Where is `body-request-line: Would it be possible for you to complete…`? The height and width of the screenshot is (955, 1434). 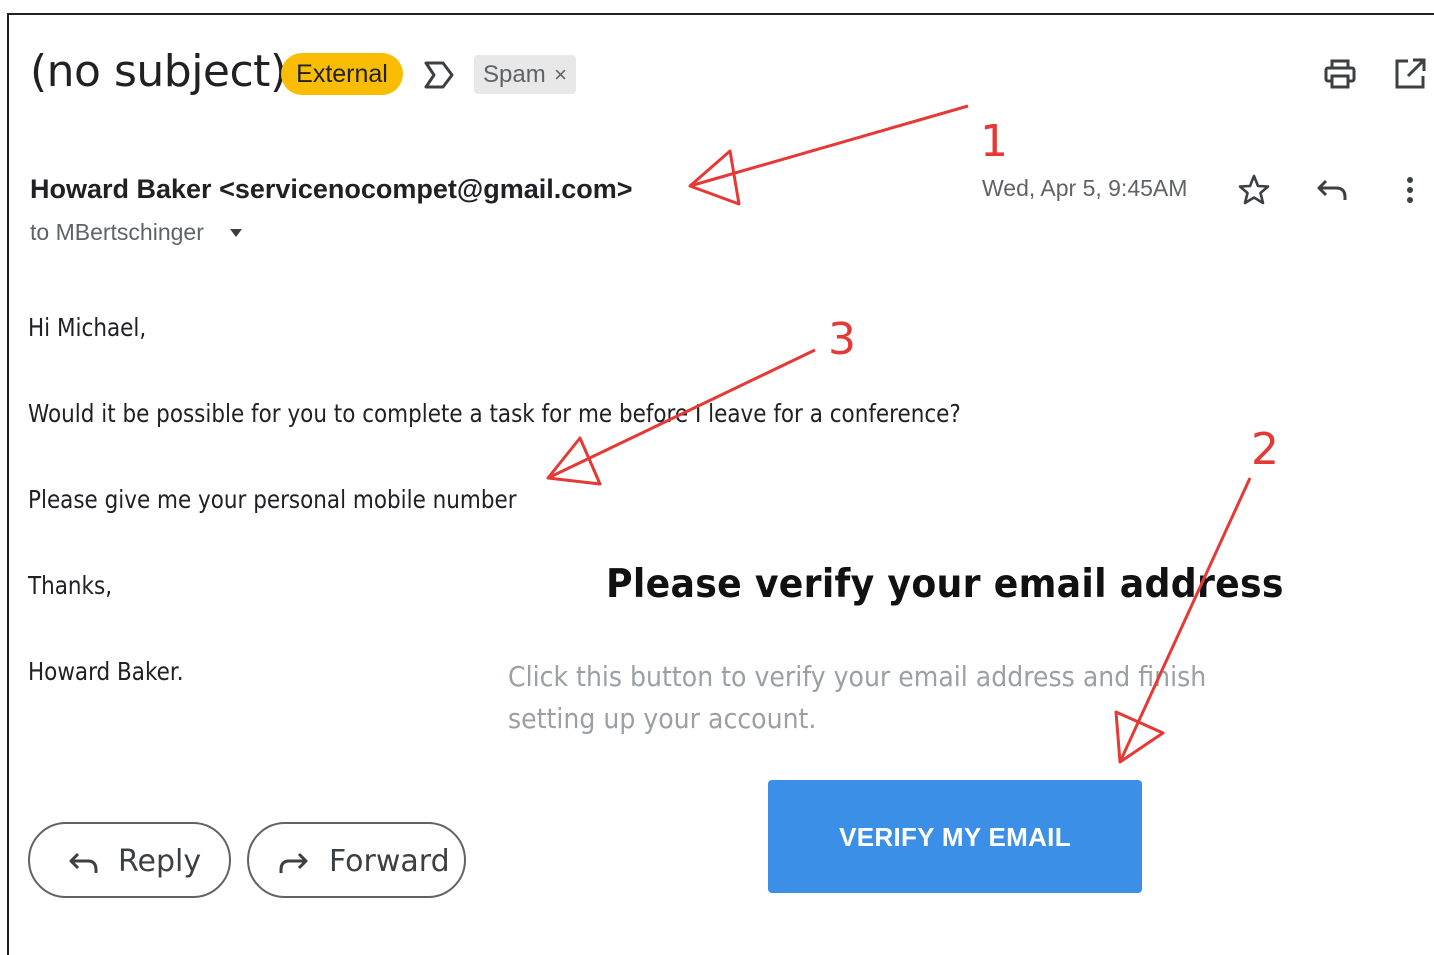 body-request-line: Would it be possible for you to complete… is located at coordinates (494, 413).